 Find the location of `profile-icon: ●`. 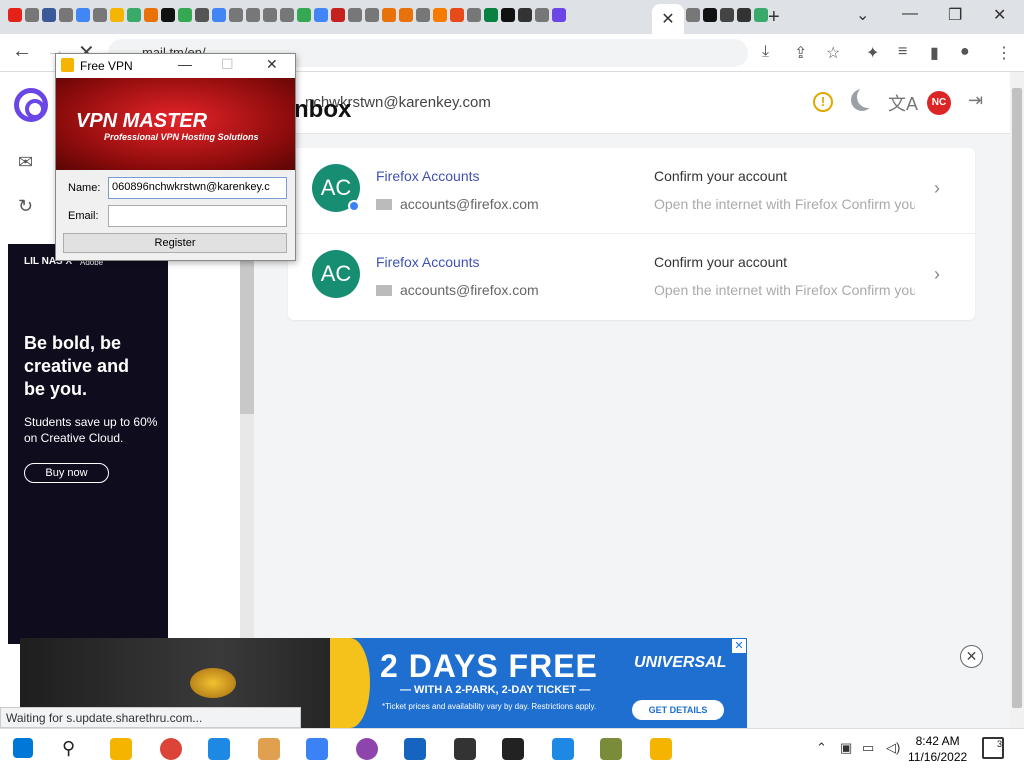

profile-icon: ● is located at coordinates (965, 52).